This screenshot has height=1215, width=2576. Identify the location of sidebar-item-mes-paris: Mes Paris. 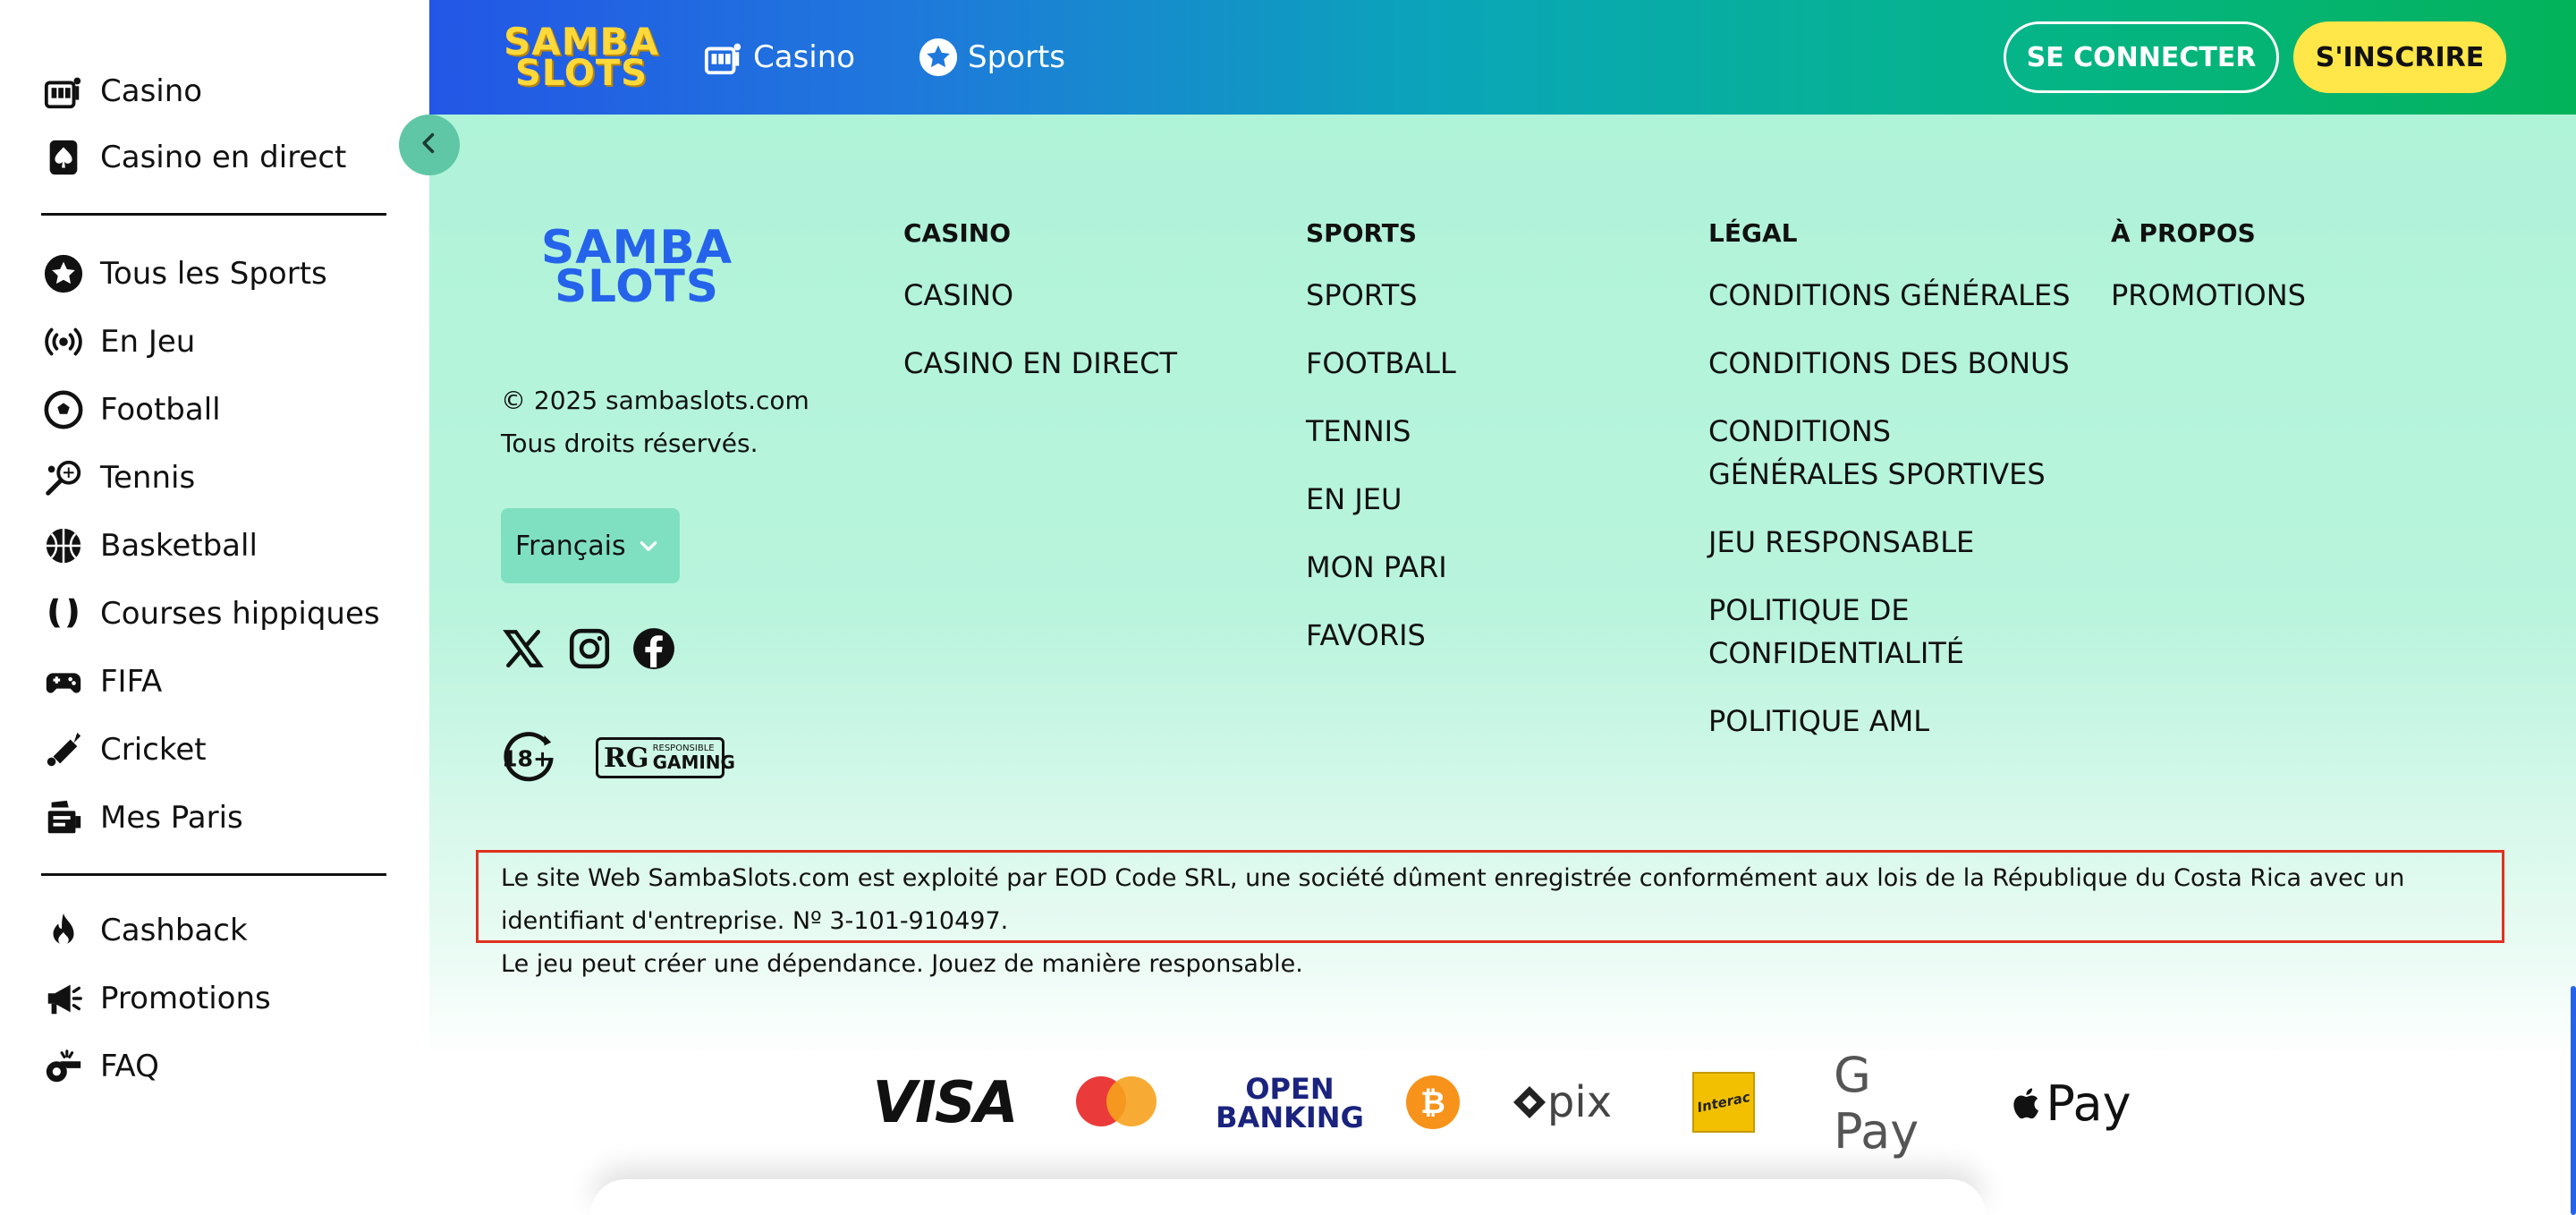
(142, 818).